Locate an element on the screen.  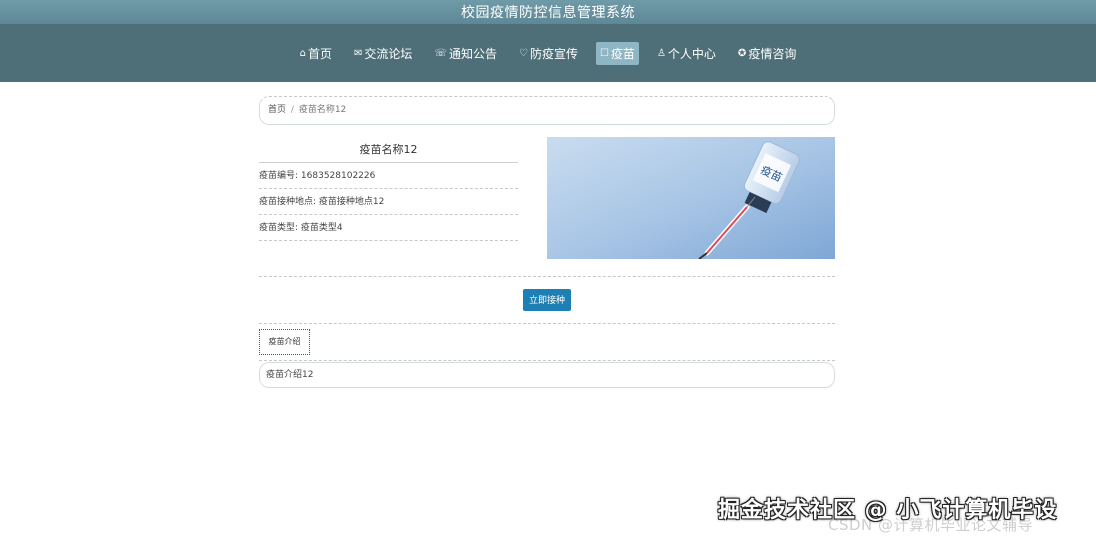
shield-icon: ♡ is located at coordinates (523, 53).